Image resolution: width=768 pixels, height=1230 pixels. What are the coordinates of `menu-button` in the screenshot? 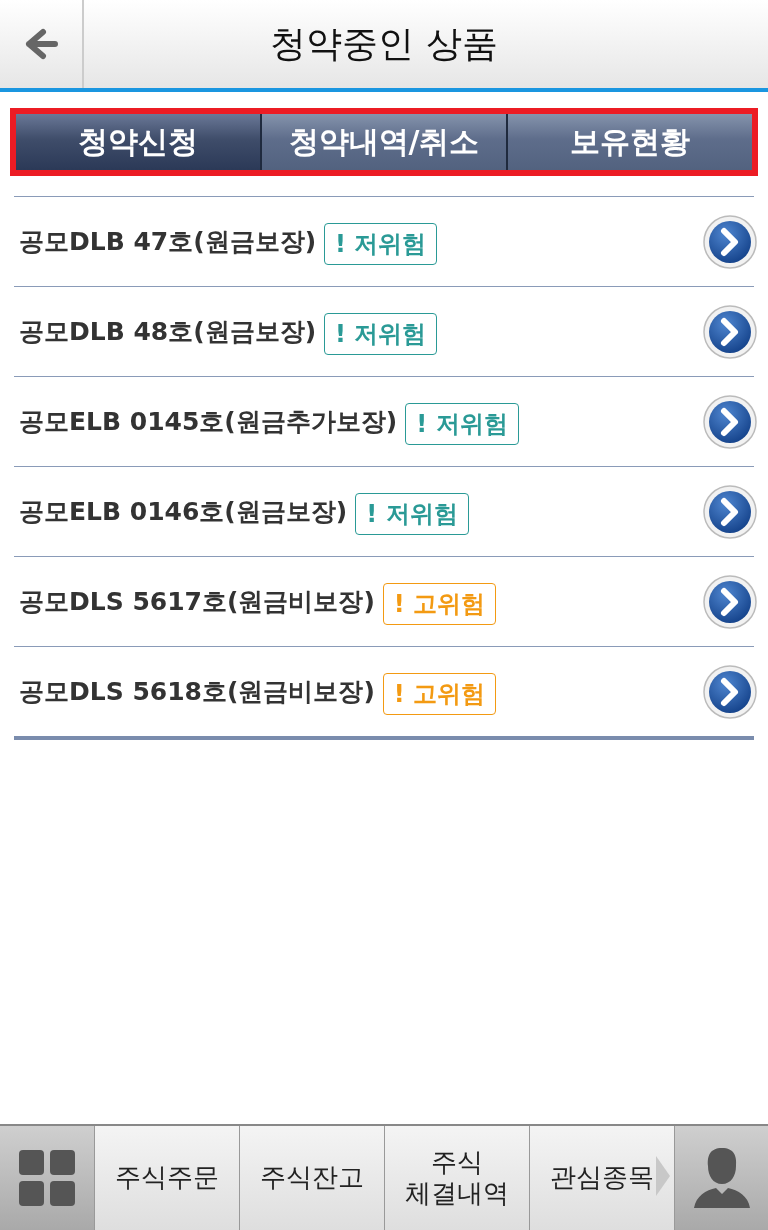 It's located at (47, 1178).